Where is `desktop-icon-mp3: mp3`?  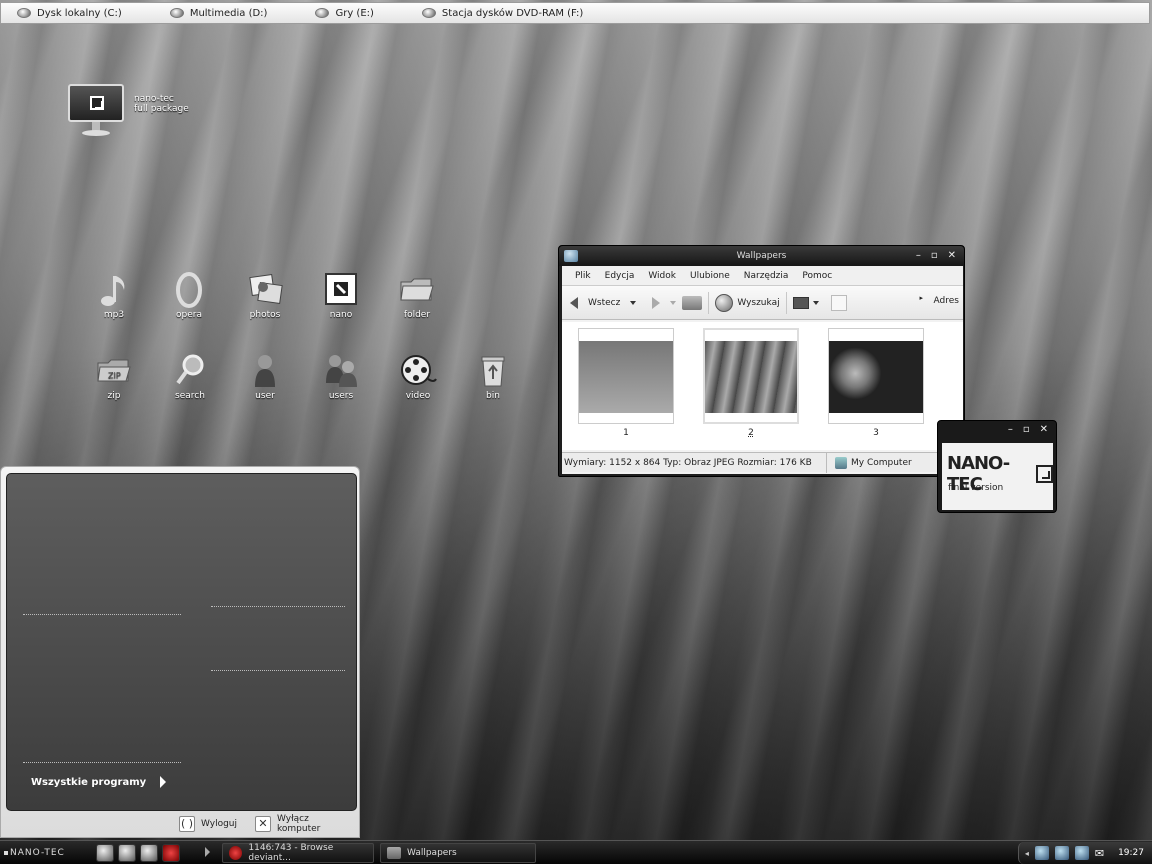
desktop-icon-mp3: mp3 is located at coordinates (114, 296).